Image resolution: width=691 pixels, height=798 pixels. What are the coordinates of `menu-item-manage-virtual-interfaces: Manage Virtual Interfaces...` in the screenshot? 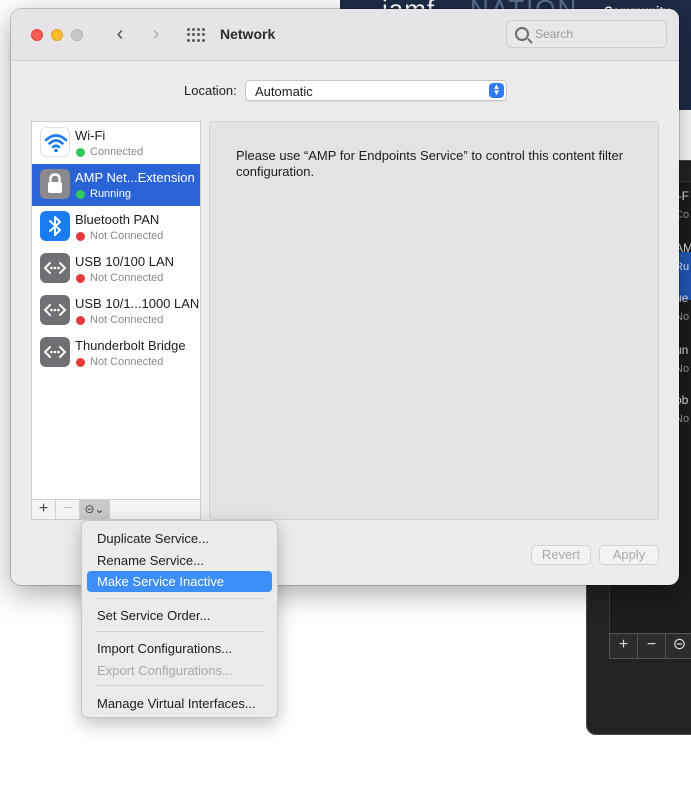 It's located at (179, 703).